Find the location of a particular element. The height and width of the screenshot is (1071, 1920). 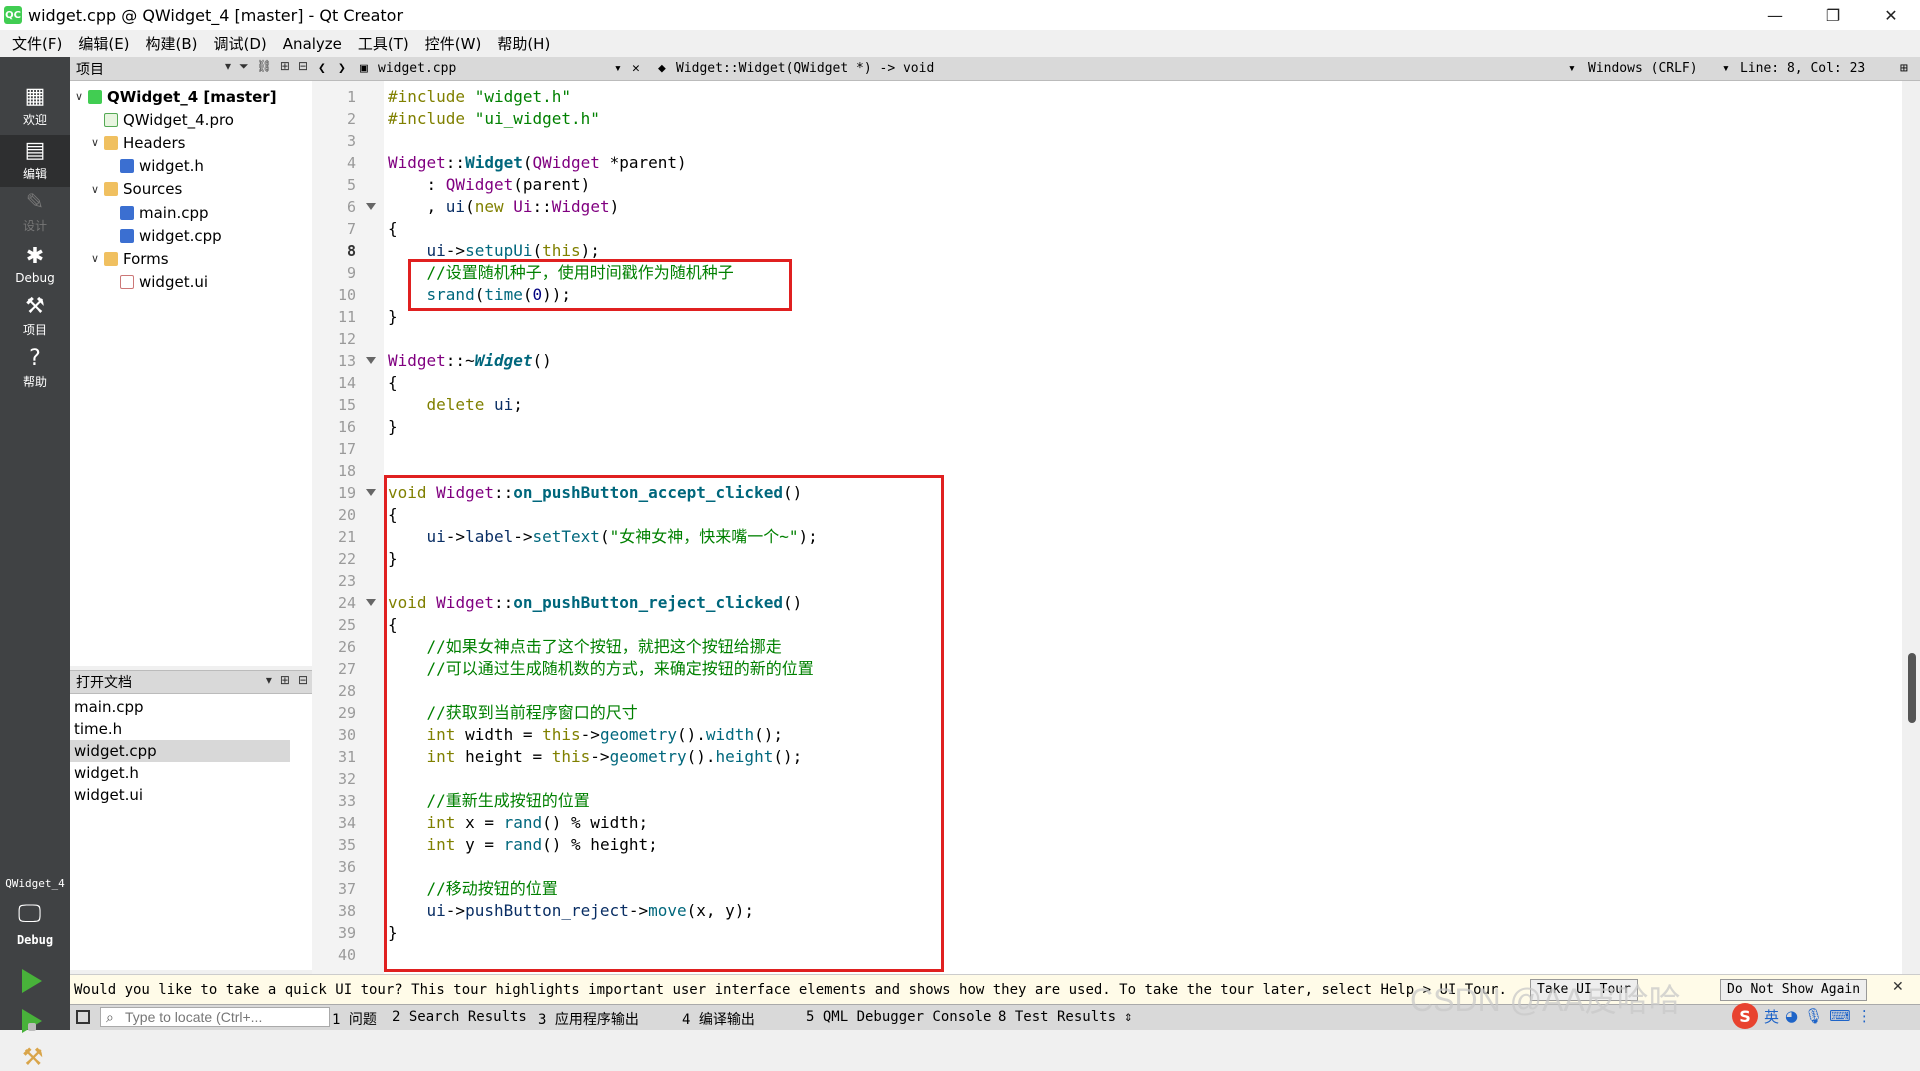

line-ending-combo: Windows (CRLF) is located at coordinates (1643, 68).